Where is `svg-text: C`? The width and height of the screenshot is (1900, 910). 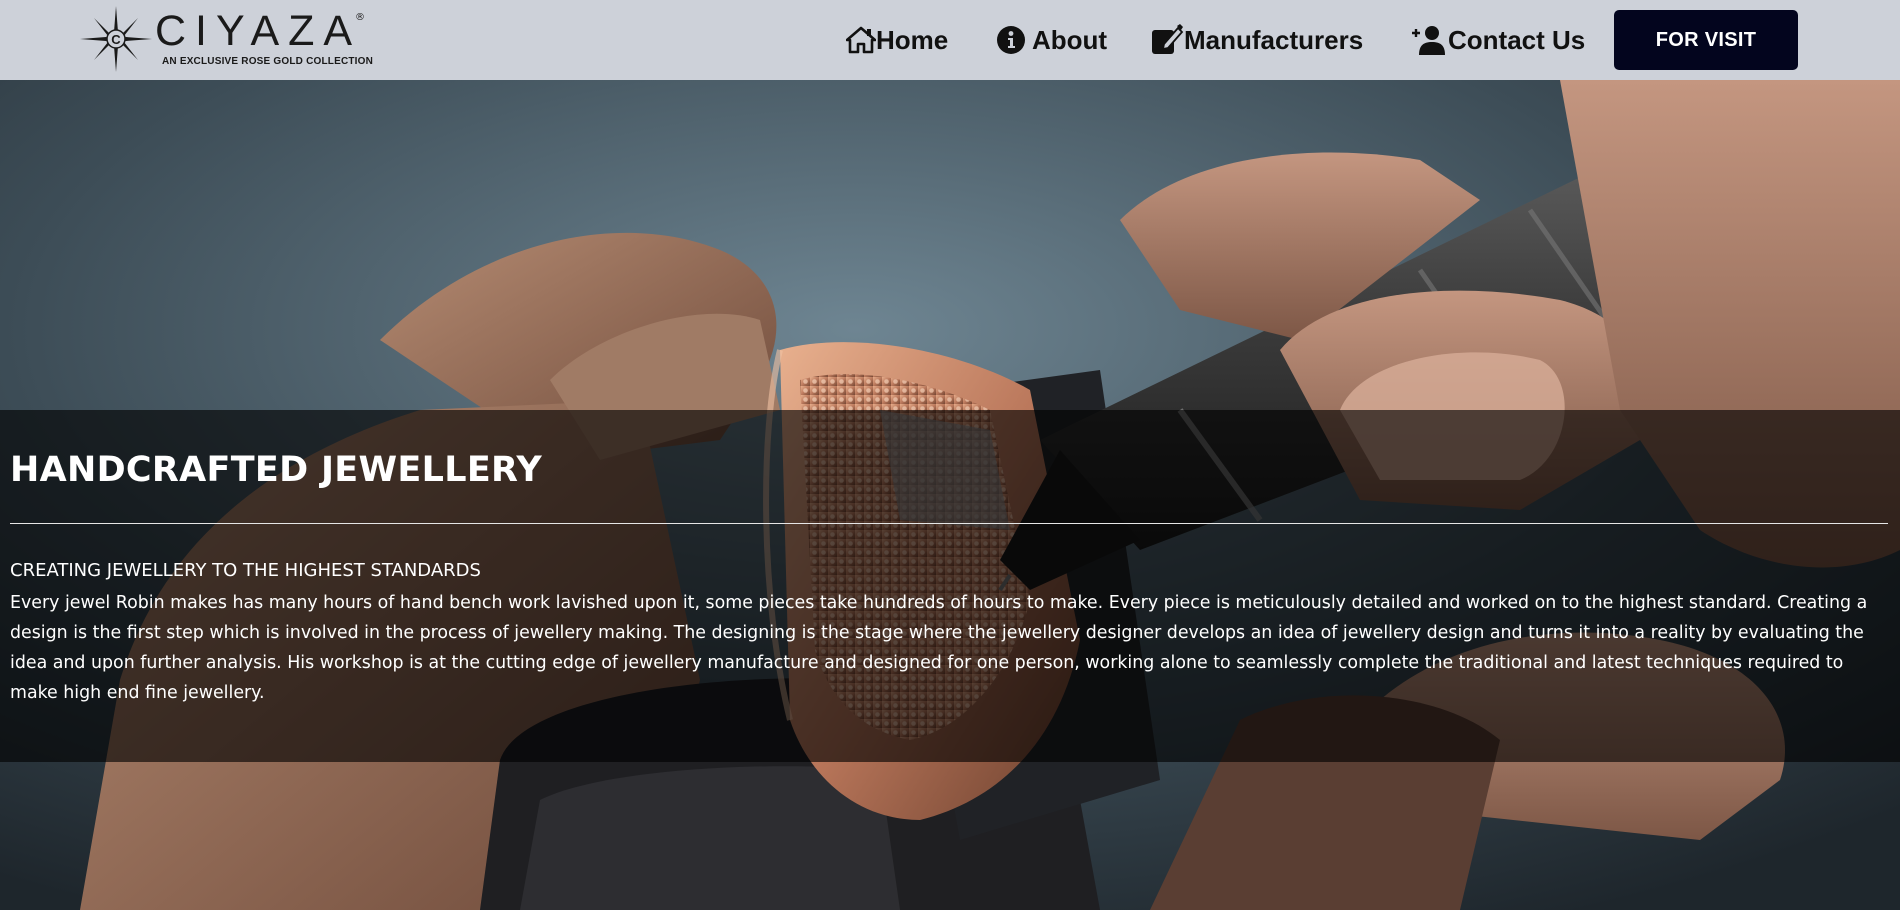 svg-text: C is located at coordinates (116, 39).